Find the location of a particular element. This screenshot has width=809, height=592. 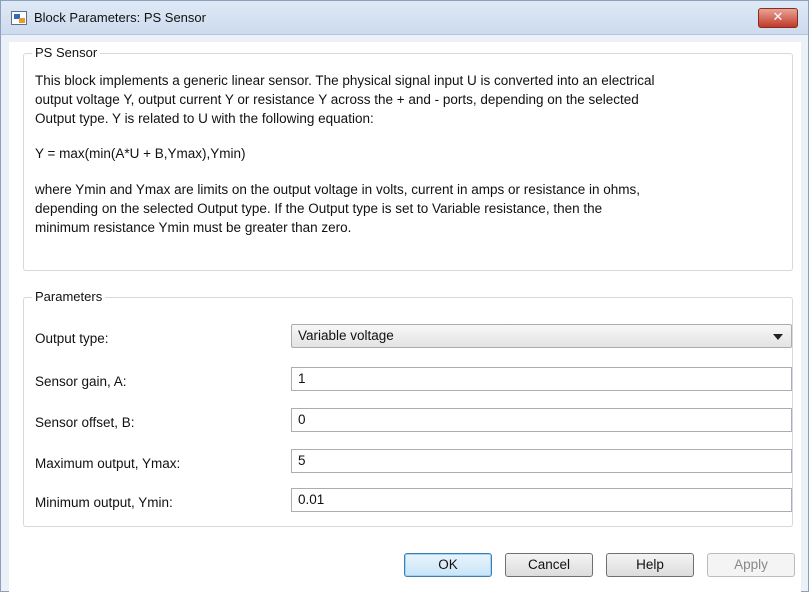

sensor-gain-field: 1 is located at coordinates (541, 379).